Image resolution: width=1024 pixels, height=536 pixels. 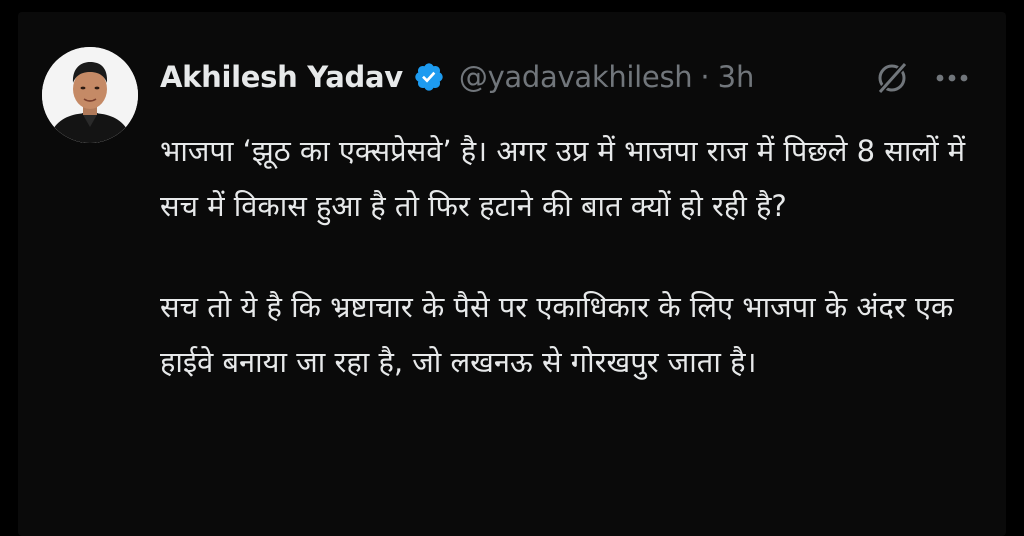 I want to click on profile-photo, so click(x=90, y=95).